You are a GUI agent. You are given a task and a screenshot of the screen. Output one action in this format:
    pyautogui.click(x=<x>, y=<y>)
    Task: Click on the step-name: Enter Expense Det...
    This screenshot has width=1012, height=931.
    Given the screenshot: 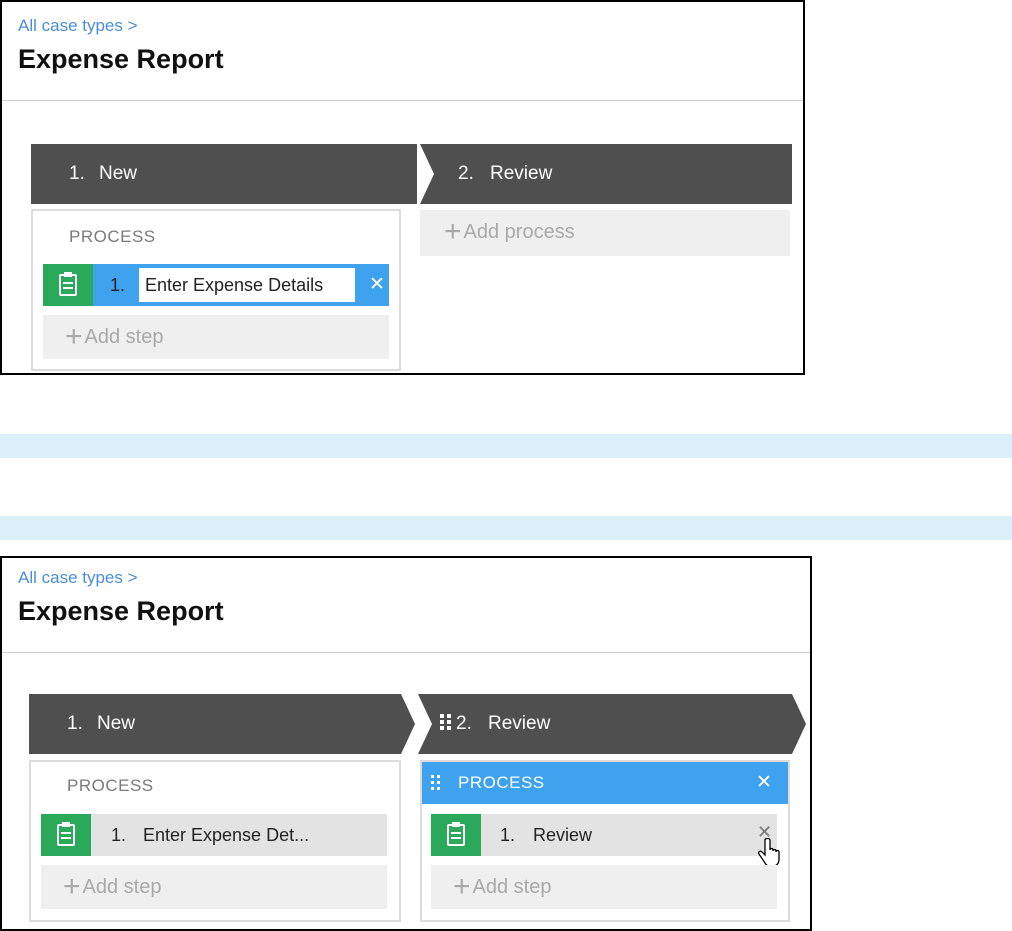 What is the action you would take?
    pyautogui.click(x=226, y=835)
    